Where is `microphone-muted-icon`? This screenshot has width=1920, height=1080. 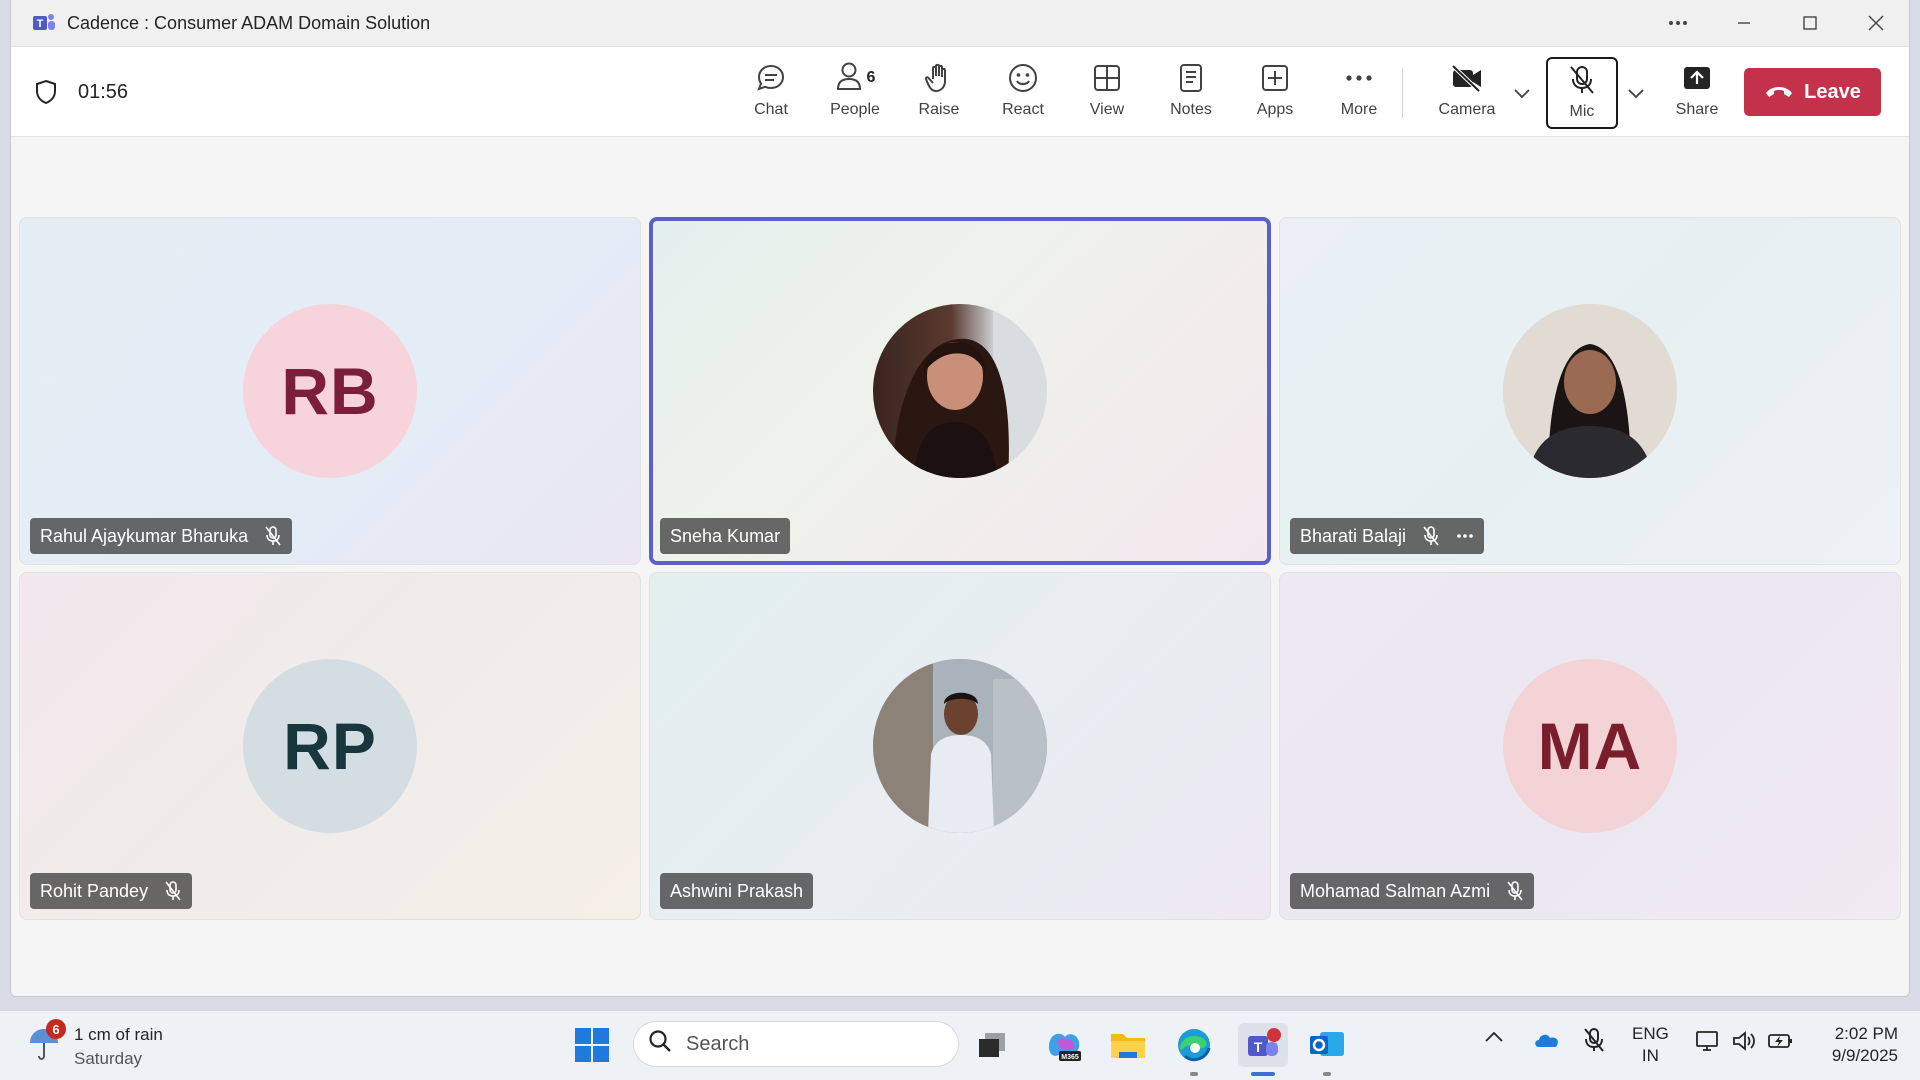 microphone-muted-icon is located at coordinates (1594, 1040).